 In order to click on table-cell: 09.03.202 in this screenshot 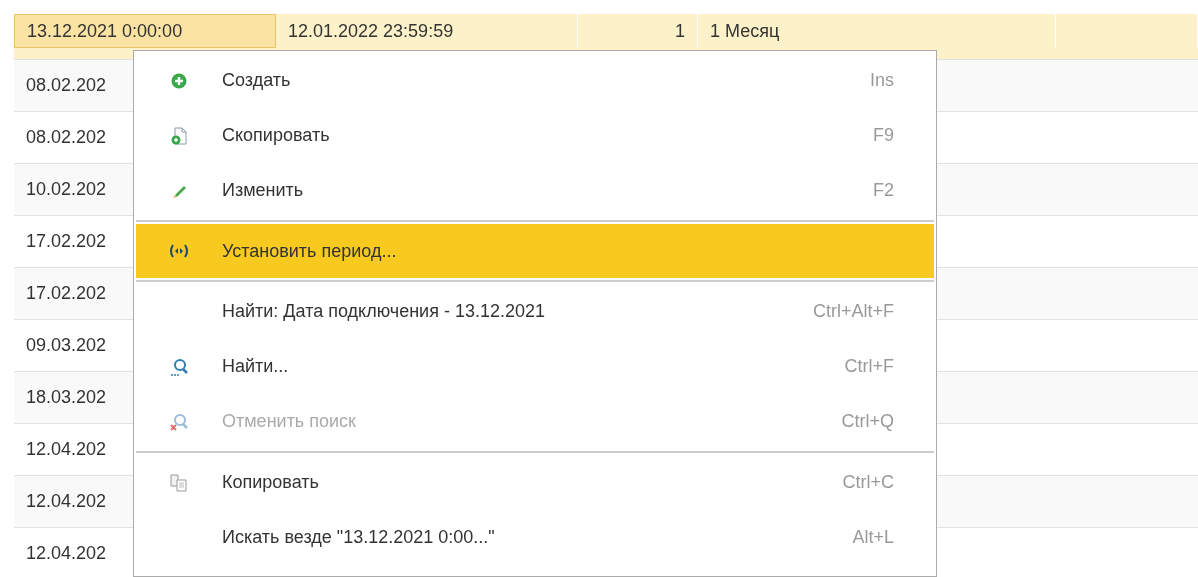, I will do `click(66, 345)`.